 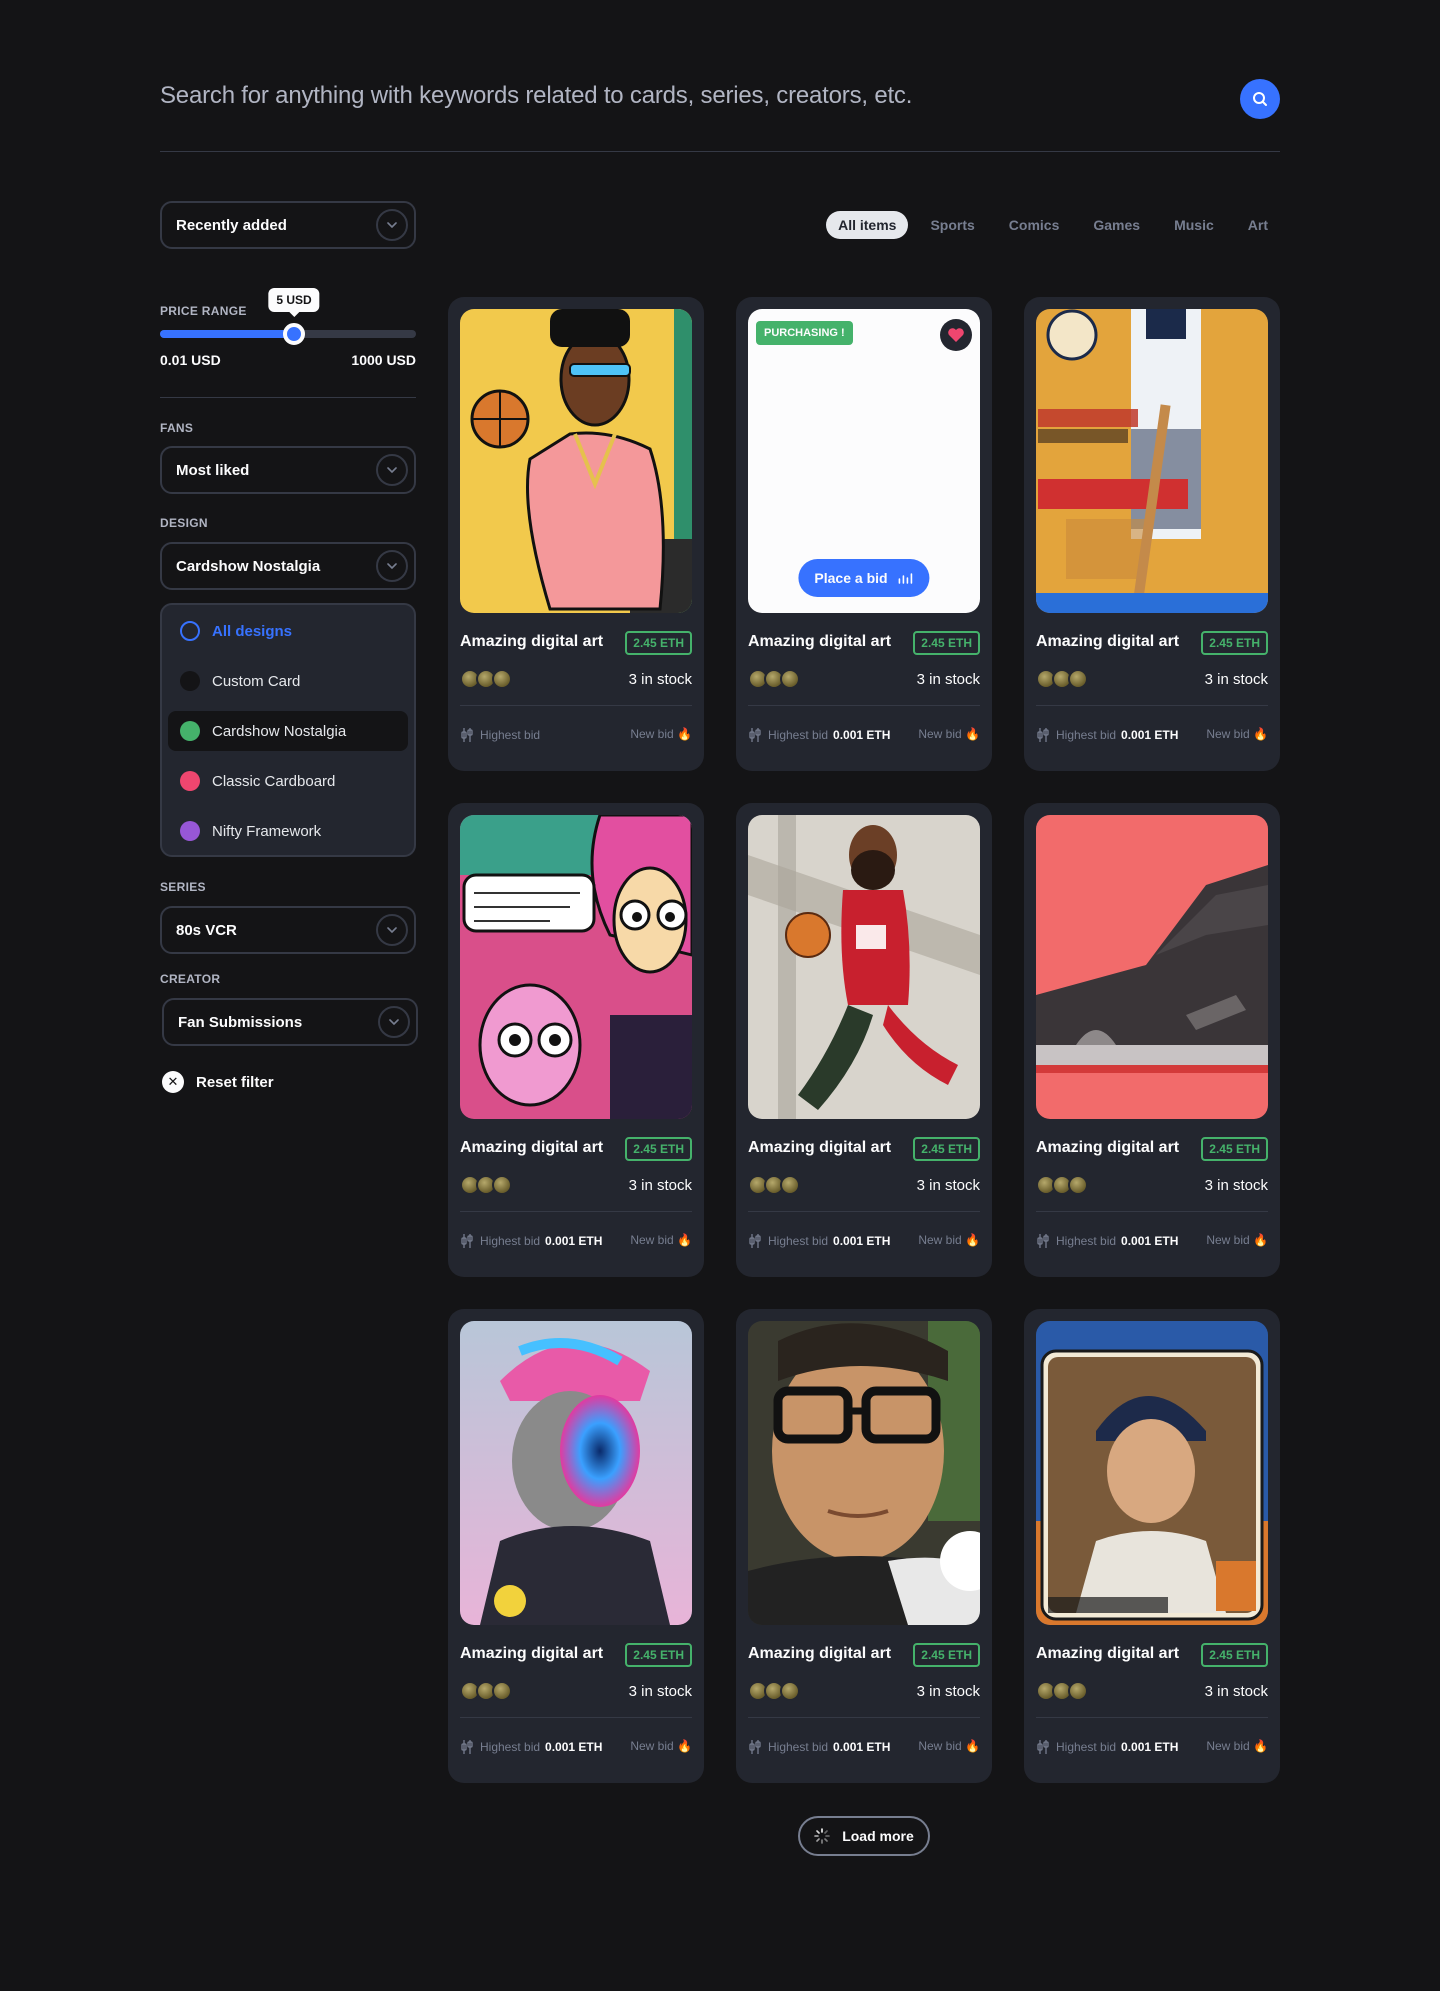 What do you see at coordinates (288, 930) in the screenshot?
I see `series-select: 80s VCR` at bounding box center [288, 930].